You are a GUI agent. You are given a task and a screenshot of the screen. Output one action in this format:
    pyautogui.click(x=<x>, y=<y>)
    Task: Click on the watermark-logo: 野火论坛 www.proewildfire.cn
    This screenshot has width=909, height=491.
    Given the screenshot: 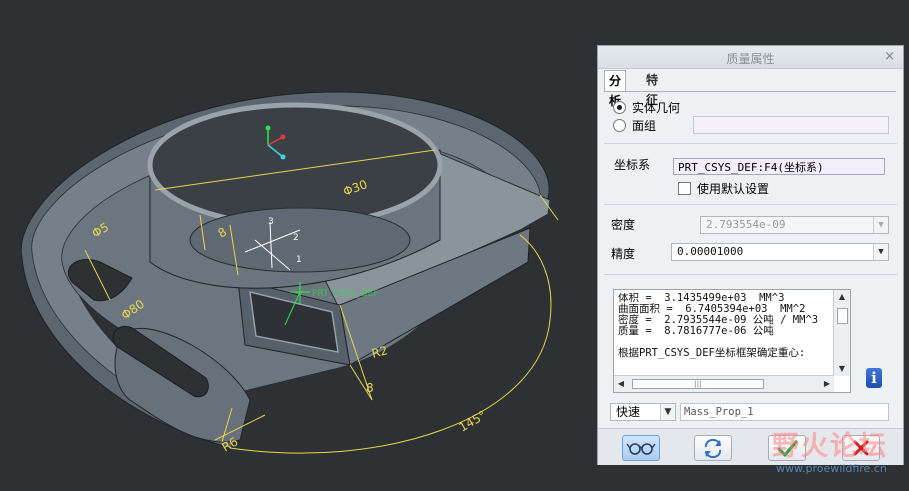 What is the action you would take?
    pyautogui.click(x=836, y=453)
    